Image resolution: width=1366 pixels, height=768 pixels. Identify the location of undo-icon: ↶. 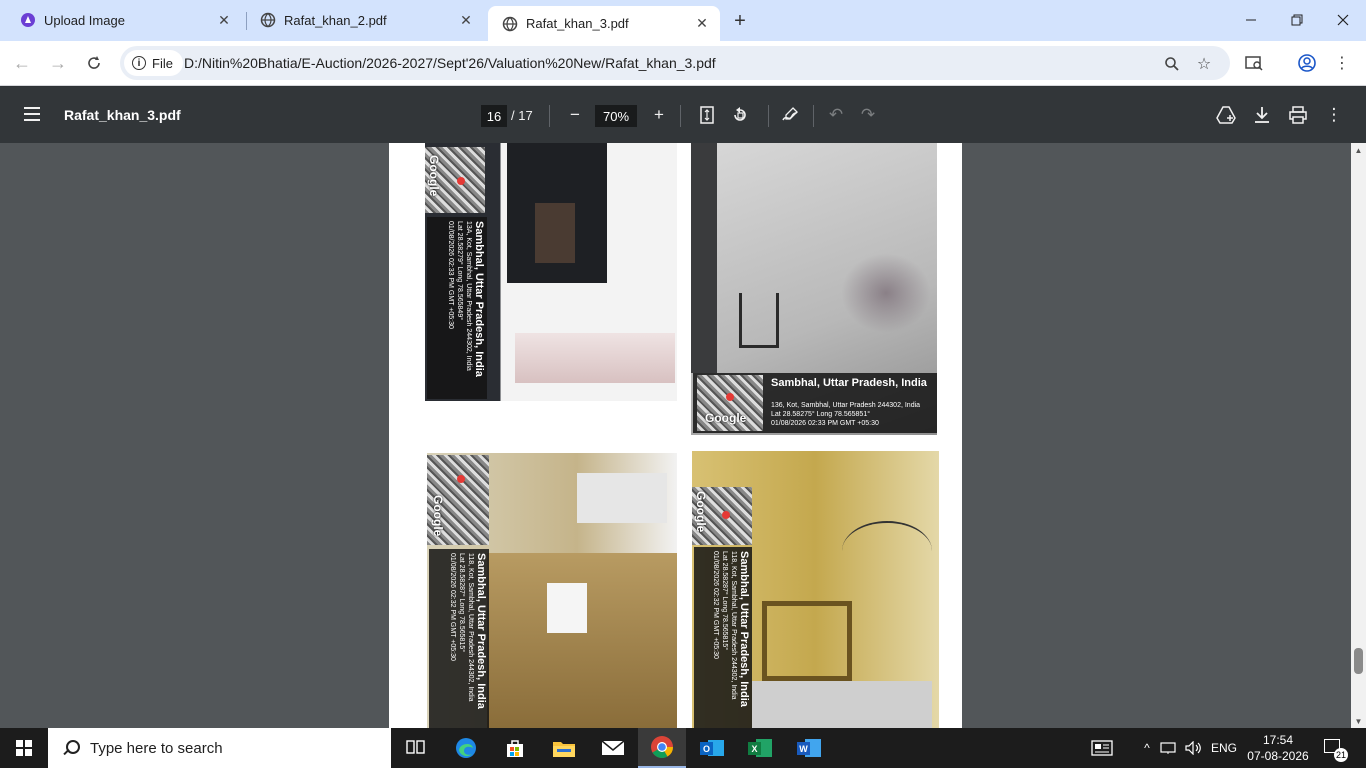
(836, 115).